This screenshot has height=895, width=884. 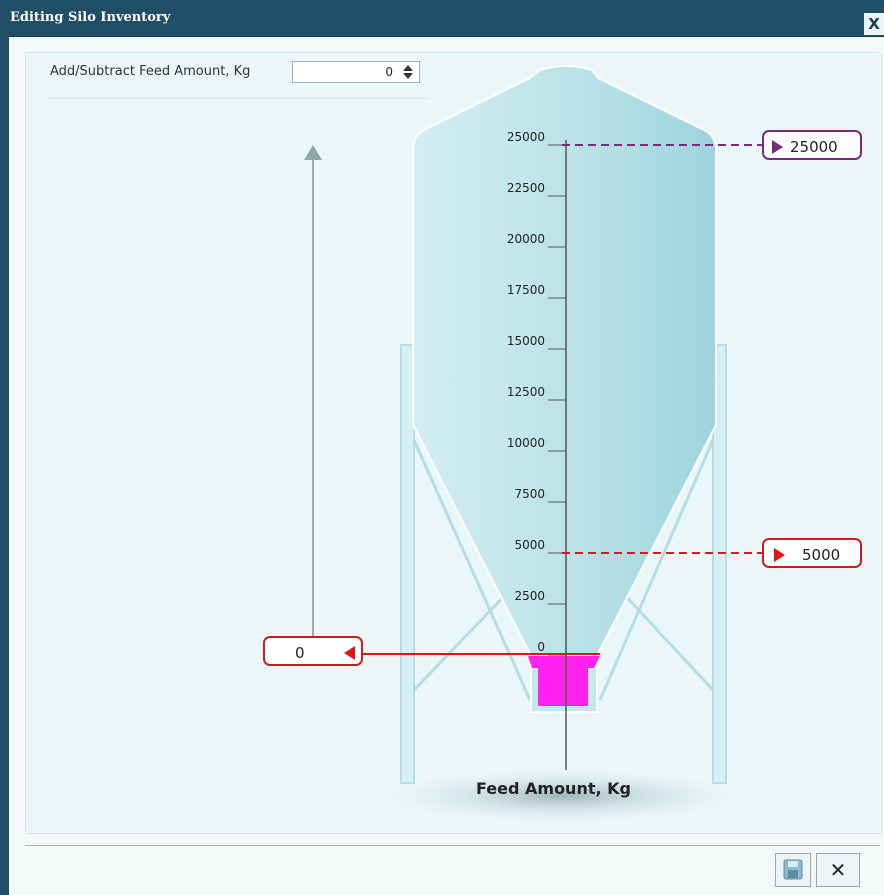 What do you see at coordinates (529, 596) in the screenshot?
I see `gauge-tick-label: 2500` at bounding box center [529, 596].